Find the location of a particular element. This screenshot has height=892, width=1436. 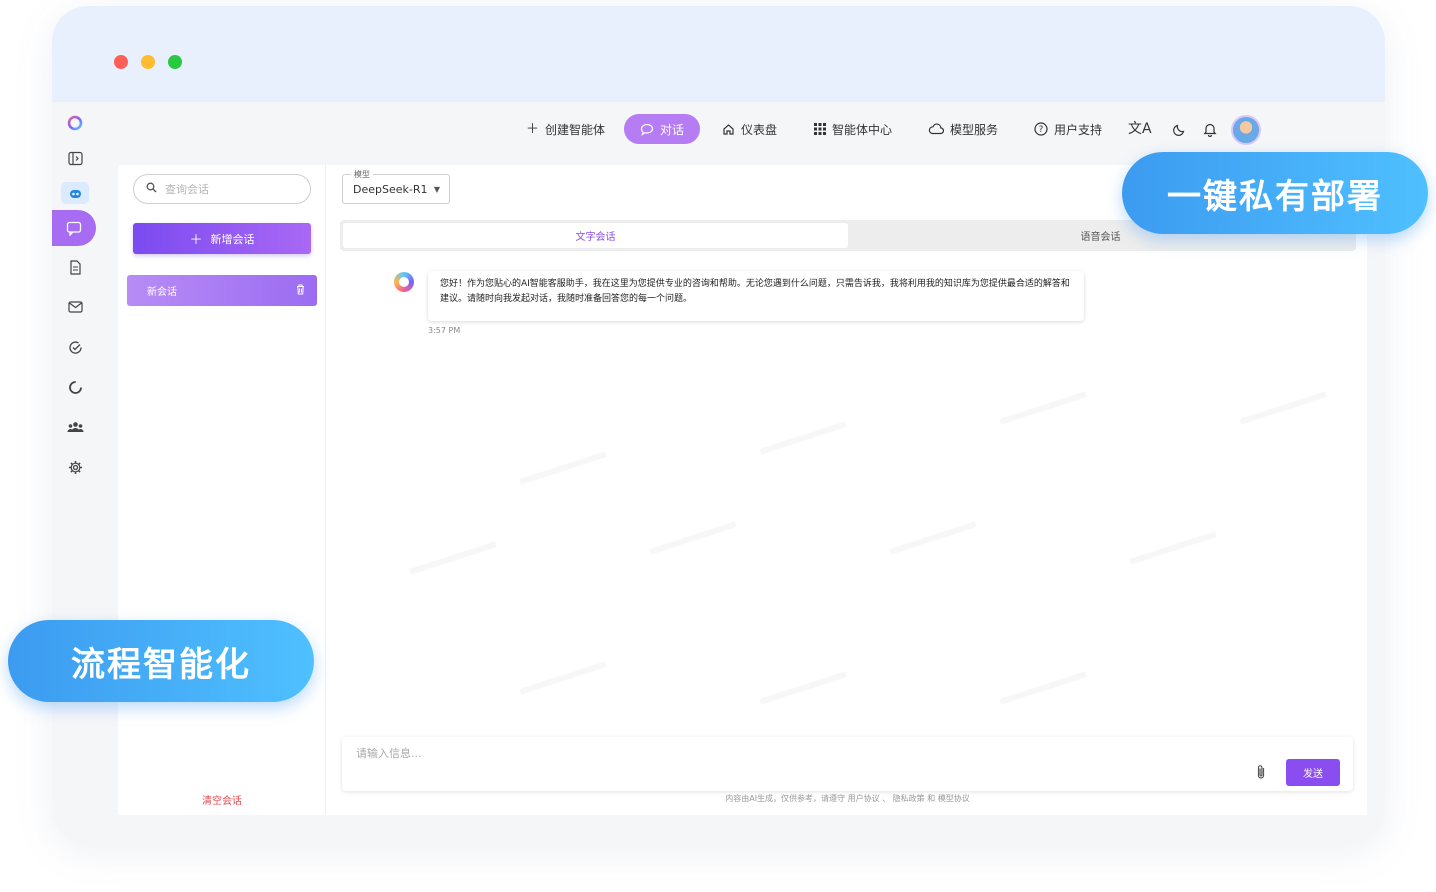

notifications-button is located at coordinates (1210, 129).